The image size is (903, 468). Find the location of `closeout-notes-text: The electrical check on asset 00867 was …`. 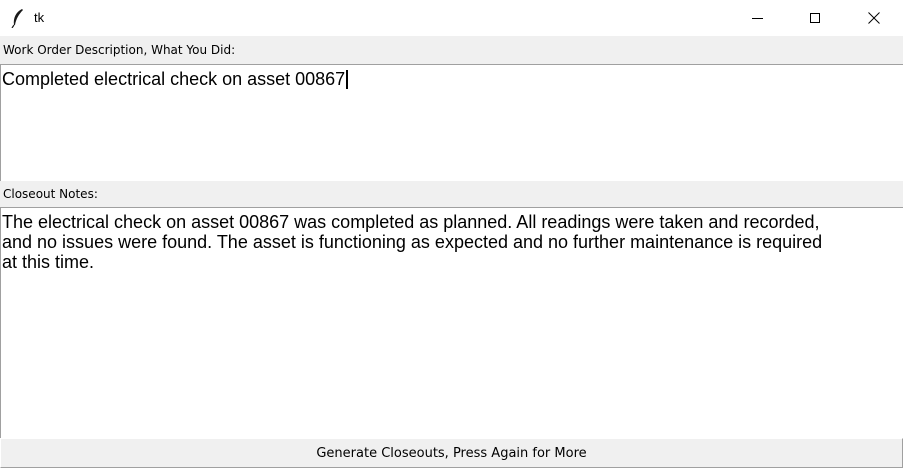

closeout-notes-text: The electrical check on asset 00867 was … is located at coordinates (412, 242).